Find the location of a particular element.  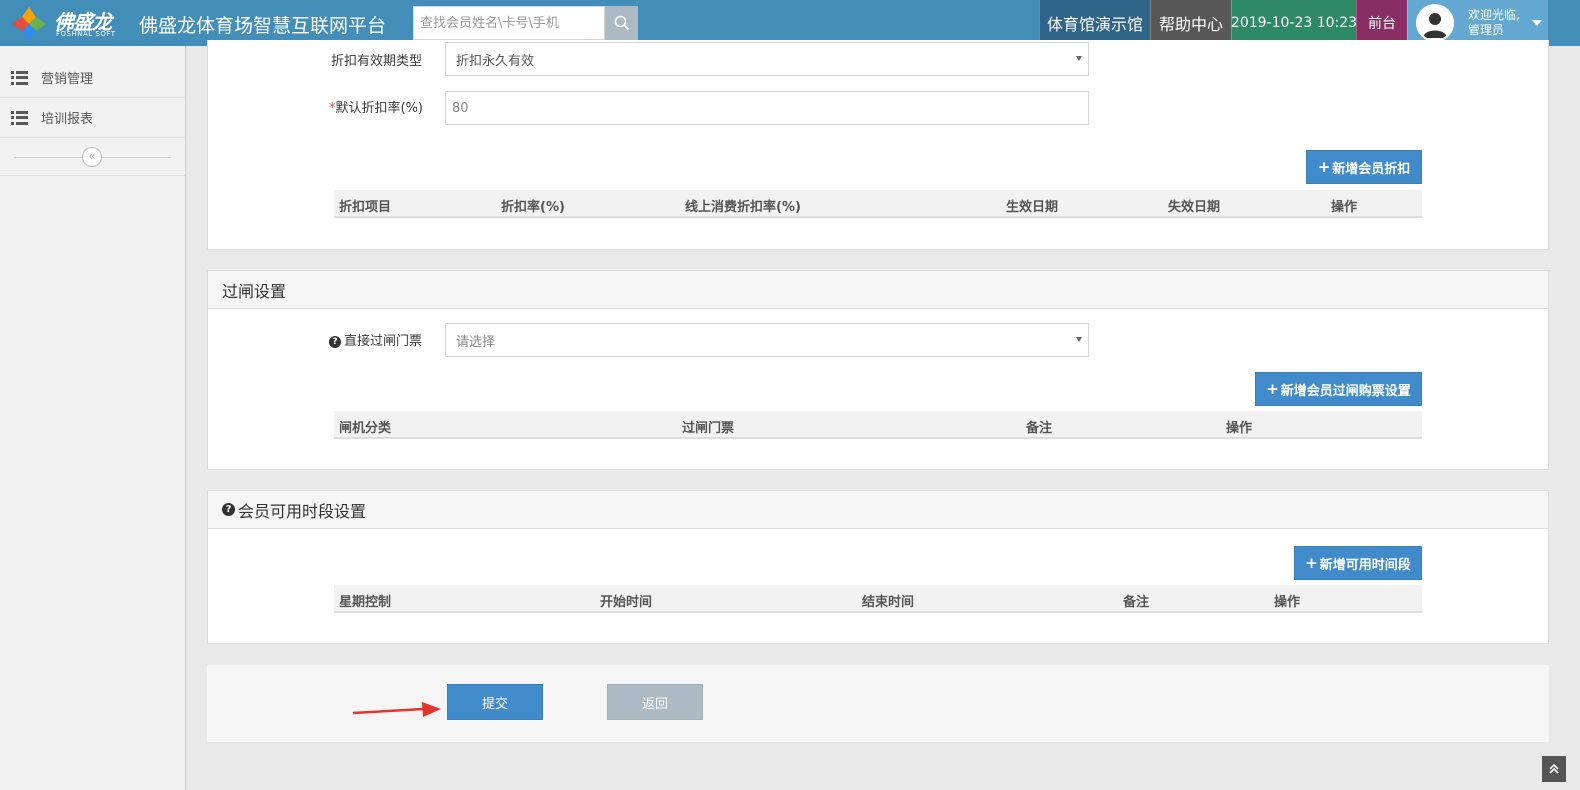

column-header: 闸机分类 is located at coordinates (365, 428).